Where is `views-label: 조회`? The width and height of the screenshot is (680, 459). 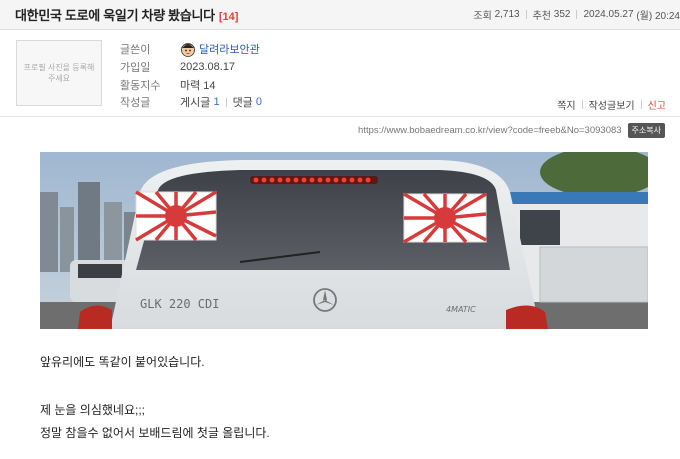 views-label: 조회 is located at coordinates (482, 16).